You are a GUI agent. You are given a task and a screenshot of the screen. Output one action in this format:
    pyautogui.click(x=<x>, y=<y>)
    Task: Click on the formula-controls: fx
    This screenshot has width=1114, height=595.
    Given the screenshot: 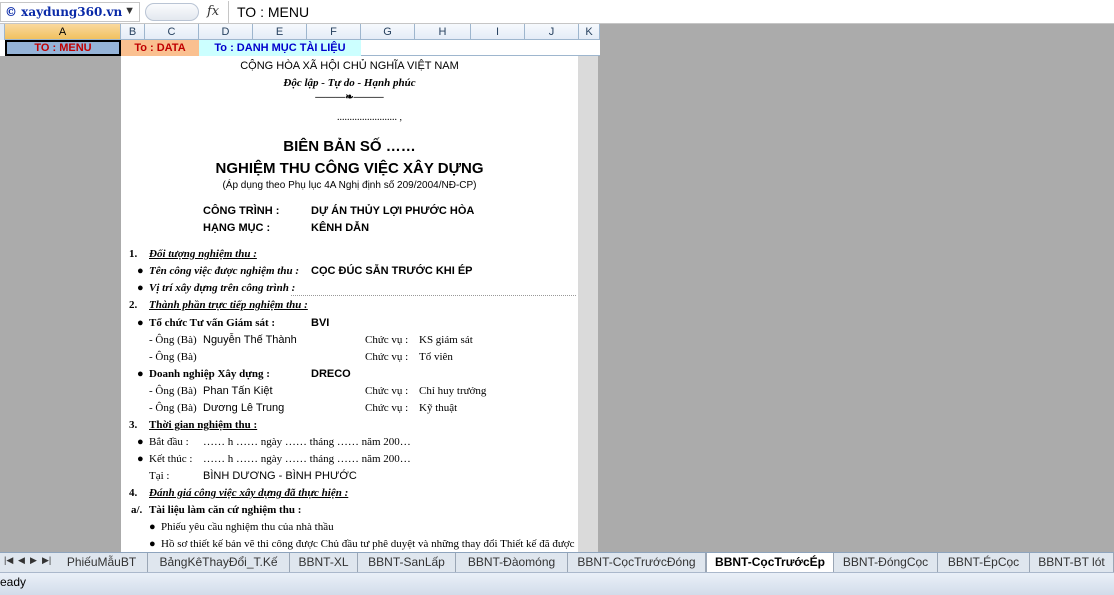 What is the action you would take?
    pyautogui.click(x=184, y=12)
    